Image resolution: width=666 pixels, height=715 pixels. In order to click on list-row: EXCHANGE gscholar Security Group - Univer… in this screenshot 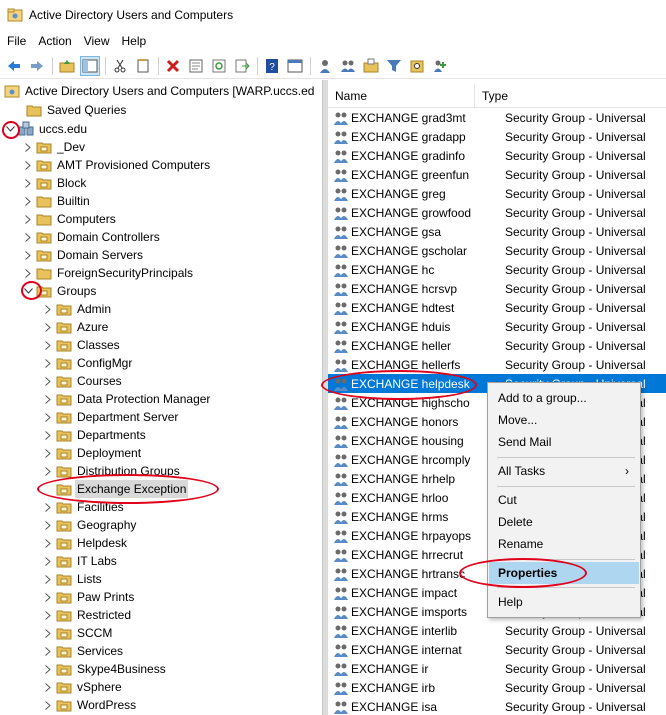, I will do `click(497, 250)`.